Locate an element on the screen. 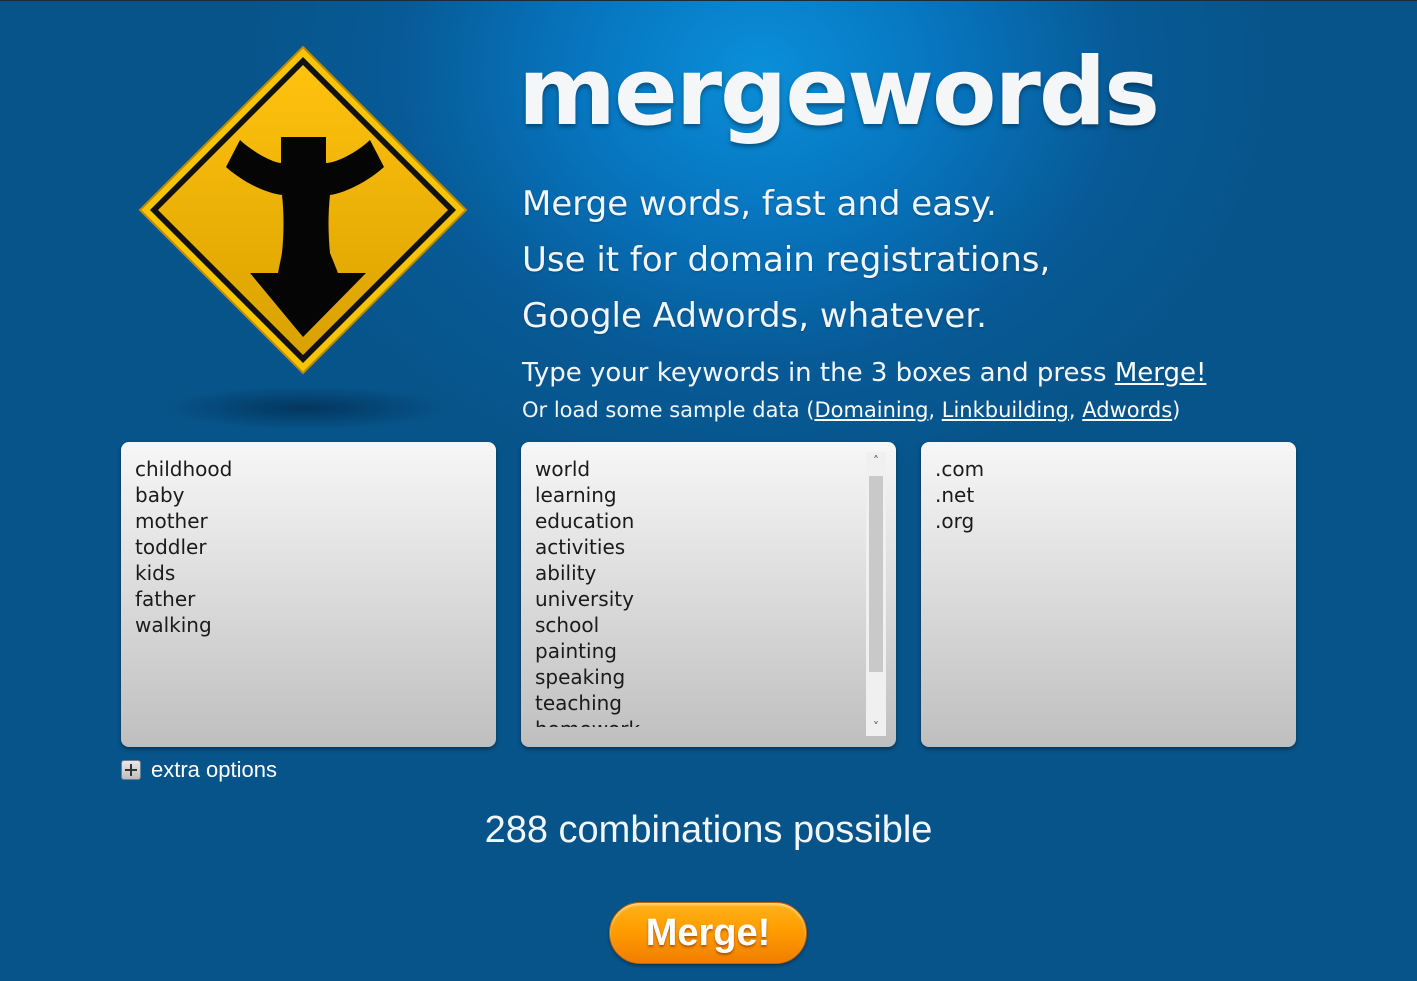 Image resolution: width=1417 pixels, height=981 pixels. sample-link-linkbuilding: Linkbuilding is located at coordinates (1005, 410).